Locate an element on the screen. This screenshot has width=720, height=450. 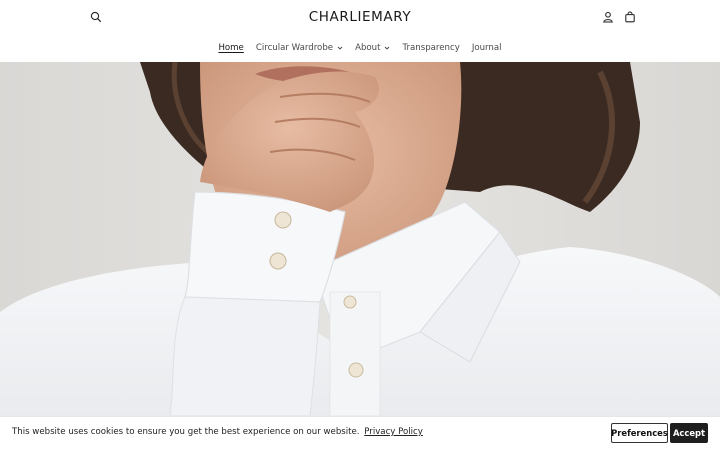
account-button is located at coordinates (608, 17).